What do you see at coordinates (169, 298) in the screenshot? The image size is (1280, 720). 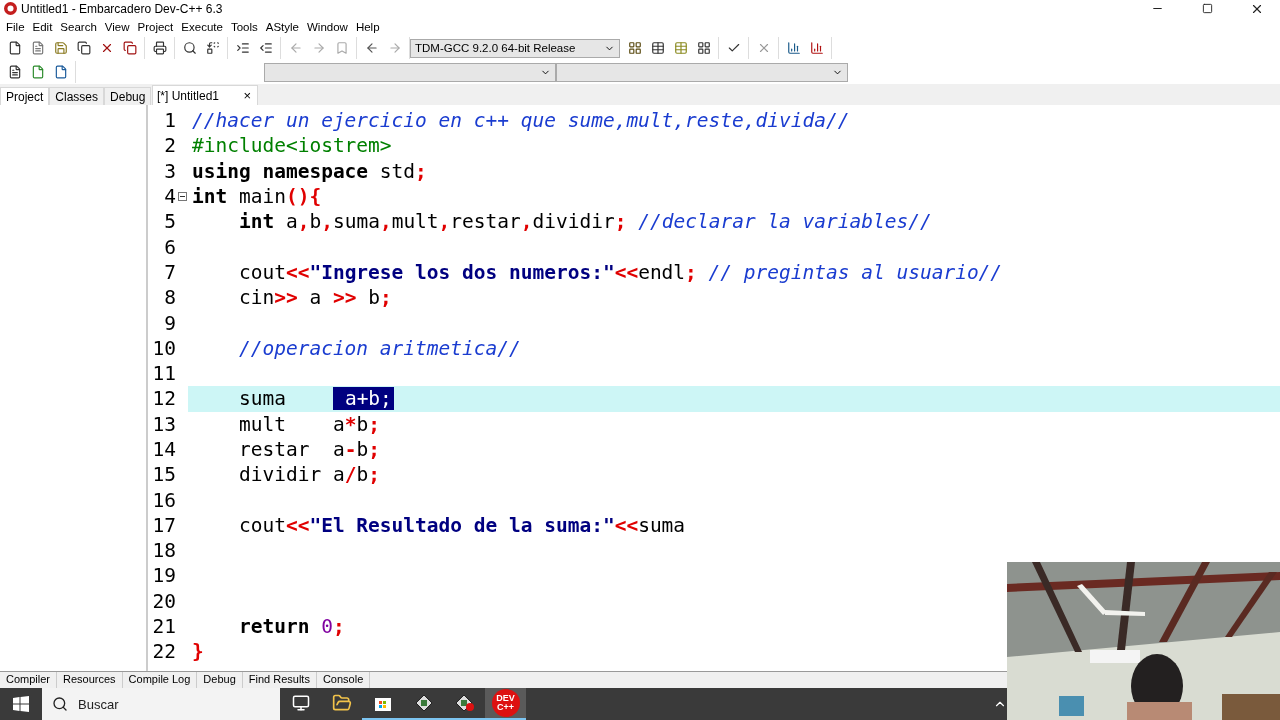 I see `line-number: 8` at bounding box center [169, 298].